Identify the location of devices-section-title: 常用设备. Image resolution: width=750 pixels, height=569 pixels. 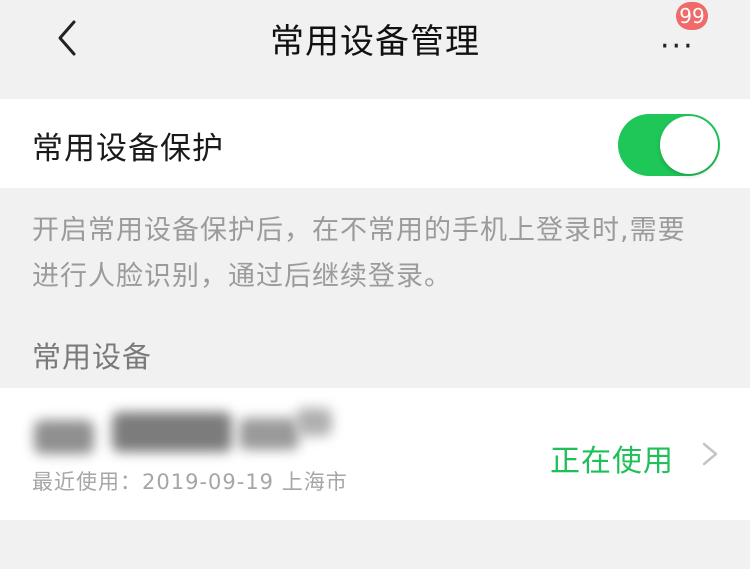
(92, 357).